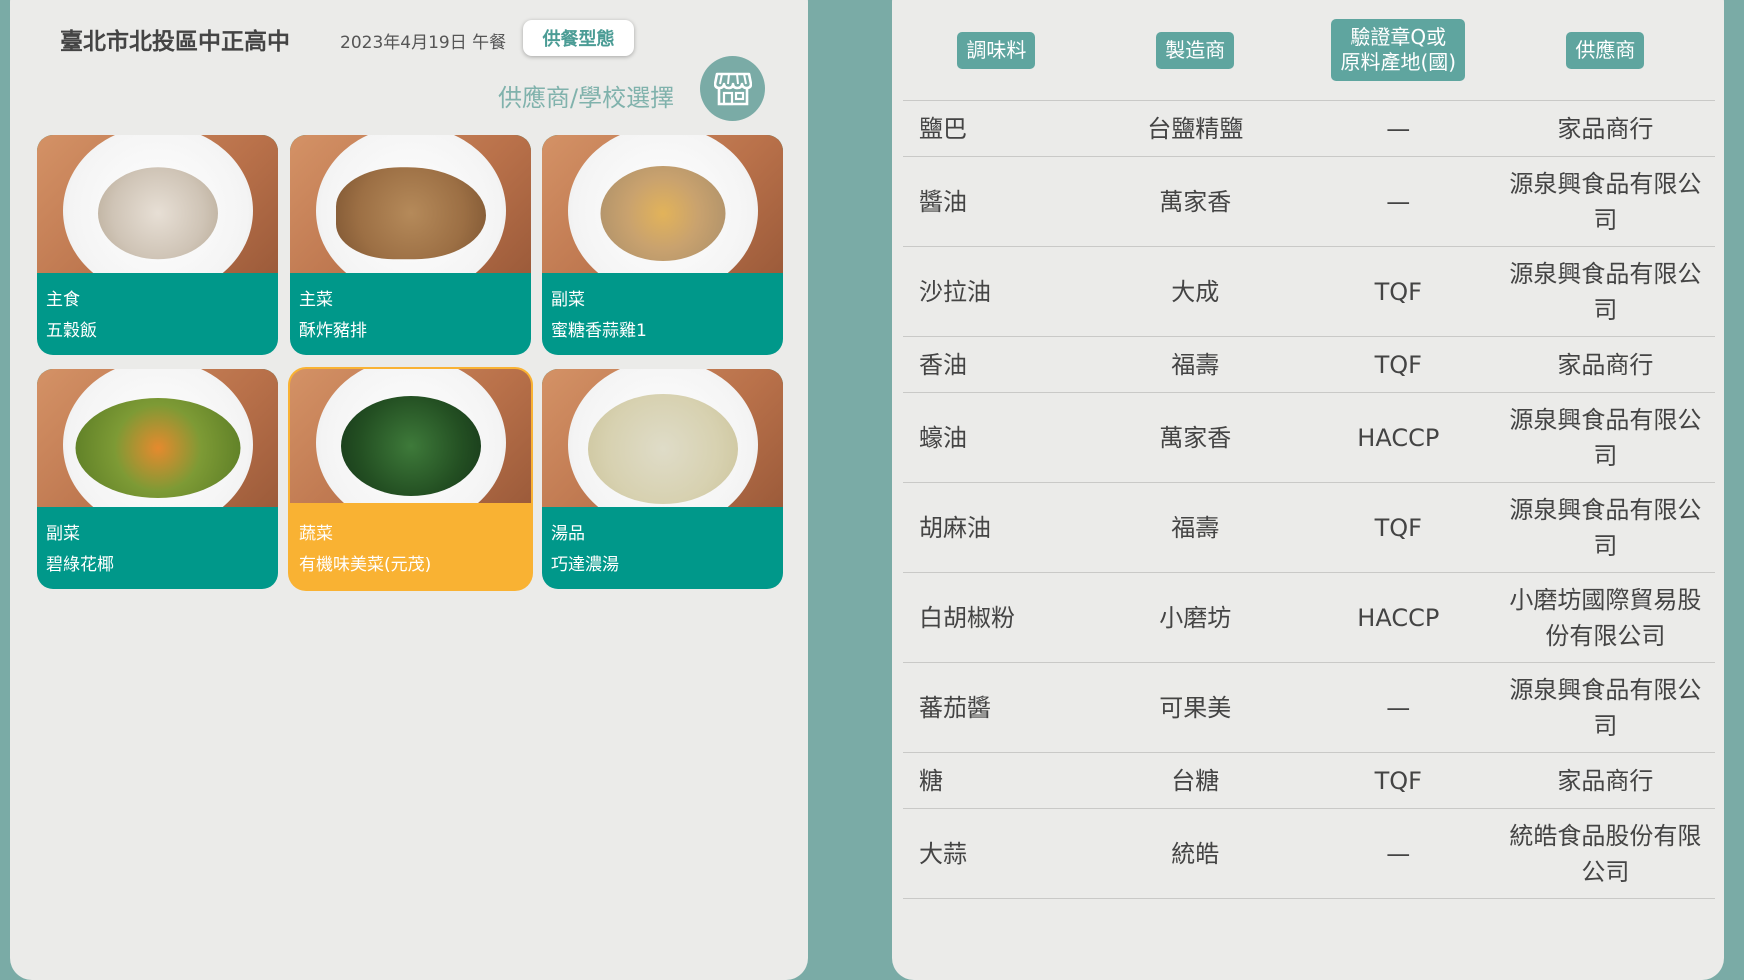 Image resolution: width=1744 pixels, height=980 pixels. I want to click on header-certification: 驗證章Q或 原料產地(國), so click(1398, 50).